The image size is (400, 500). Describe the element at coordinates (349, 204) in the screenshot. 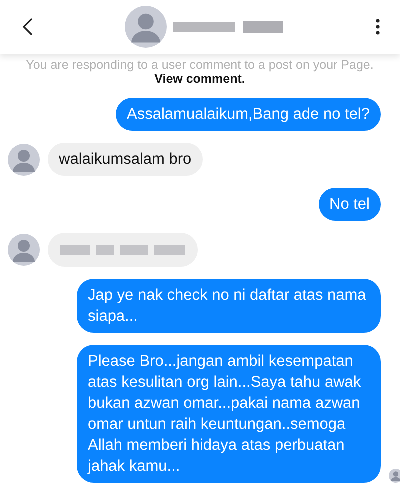

I see `message-bubble: No tel` at that location.